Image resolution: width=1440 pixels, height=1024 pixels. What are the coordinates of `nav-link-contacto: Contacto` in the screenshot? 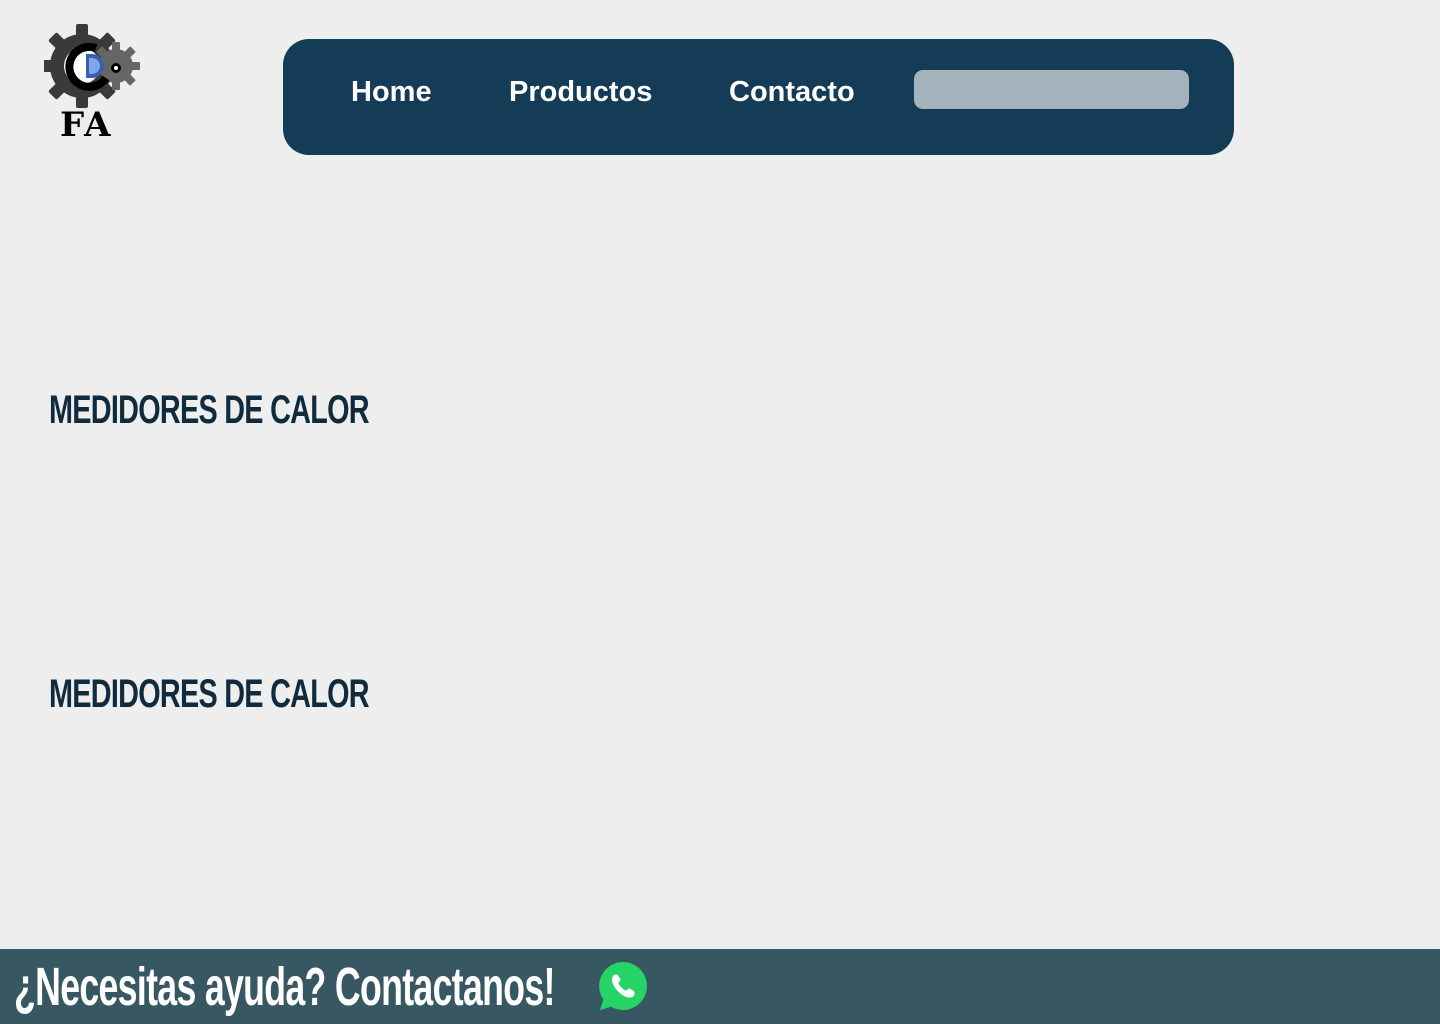 It's located at (792, 92).